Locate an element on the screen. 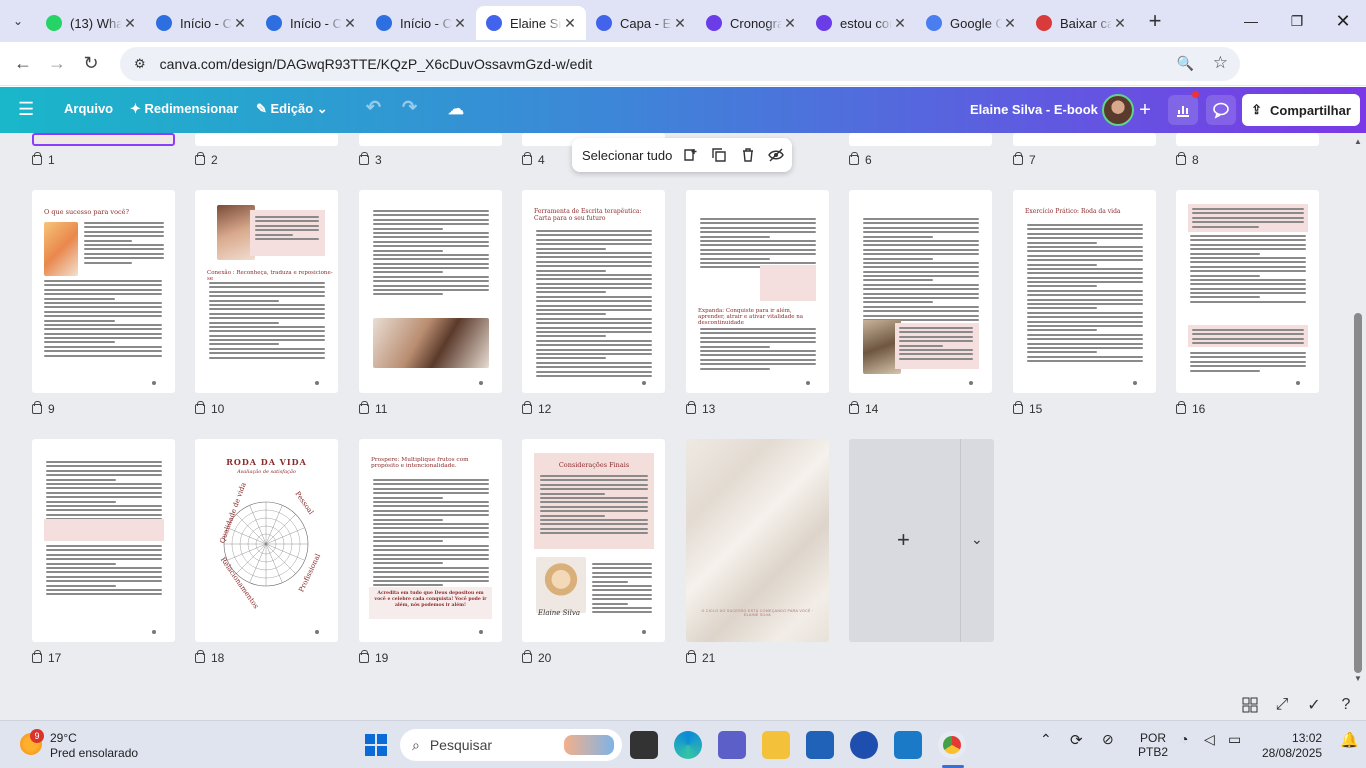 The height and width of the screenshot is (768, 1366). browser-tab: Elaine Silva - E-book✕ is located at coordinates (531, 23).